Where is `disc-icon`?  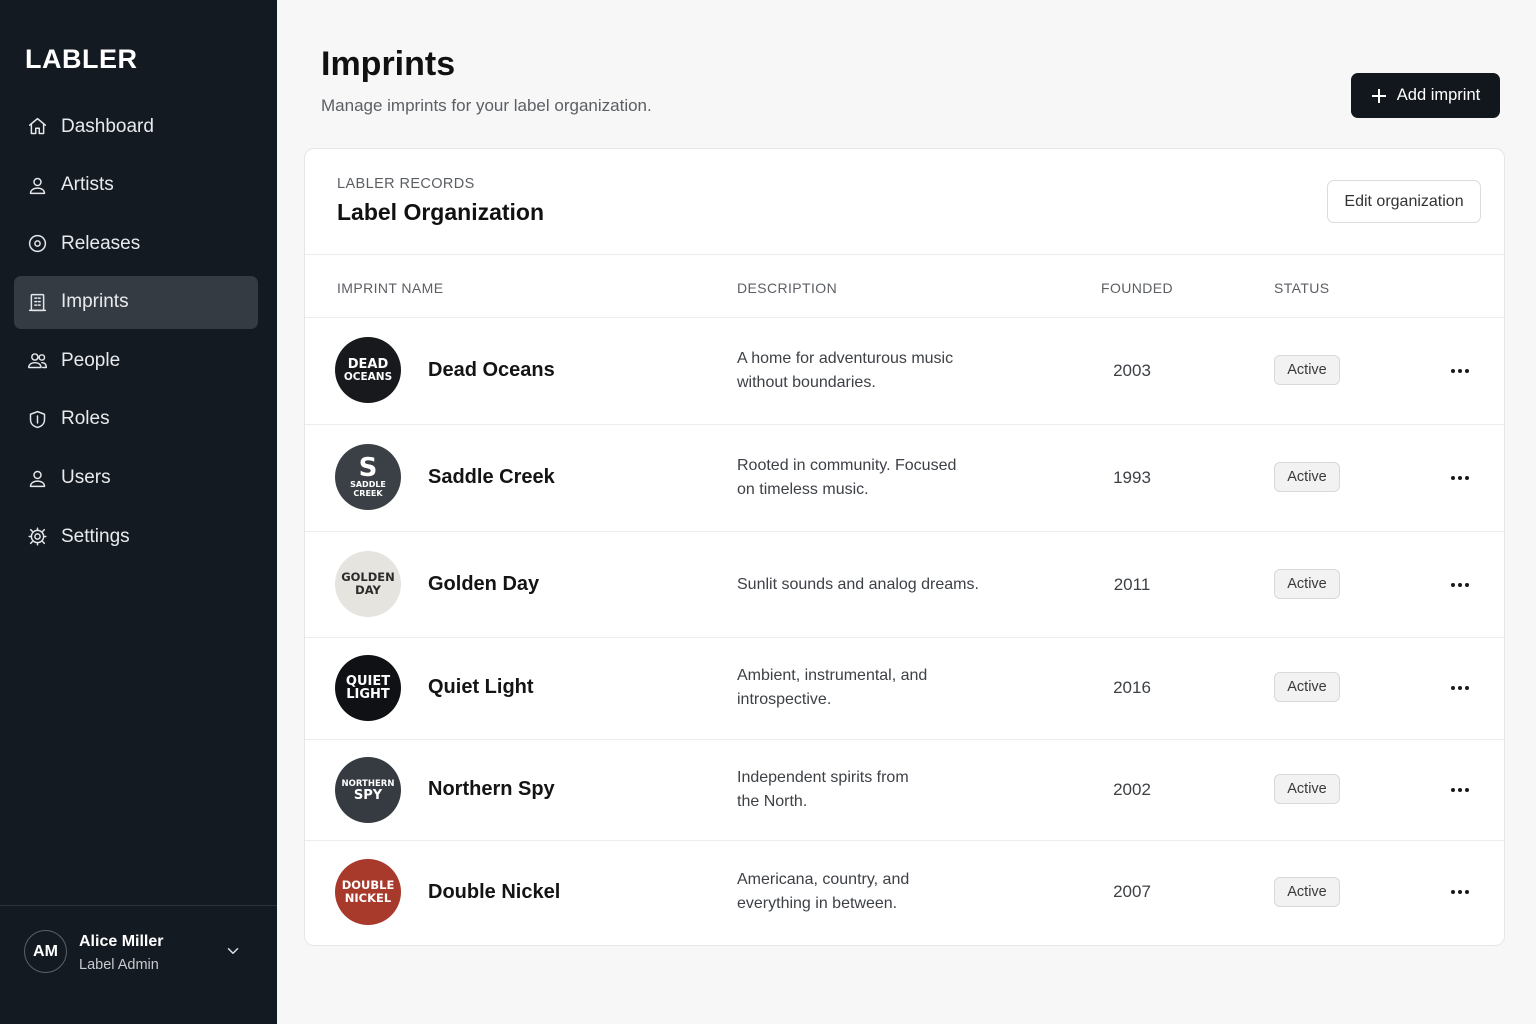 disc-icon is located at coordinates (37, 244).